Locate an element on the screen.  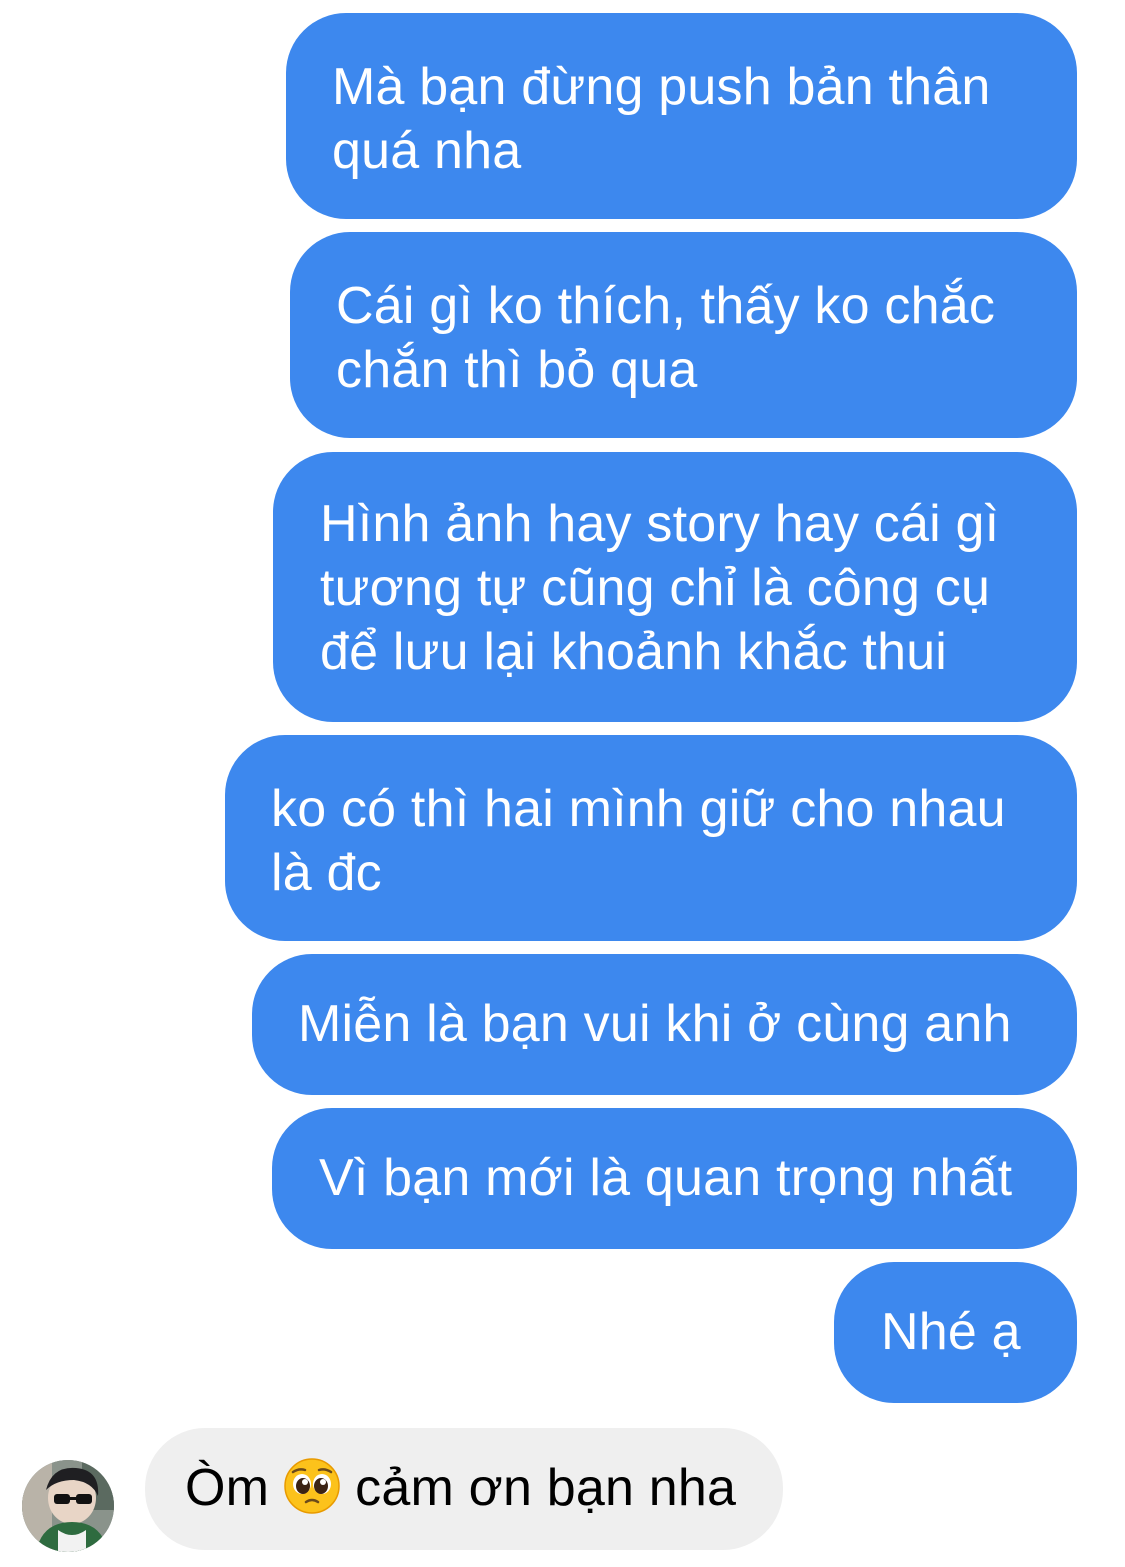
message-line: Miễn là bạn vui khi ở cùng anh is located at coordinates (655, 1024).